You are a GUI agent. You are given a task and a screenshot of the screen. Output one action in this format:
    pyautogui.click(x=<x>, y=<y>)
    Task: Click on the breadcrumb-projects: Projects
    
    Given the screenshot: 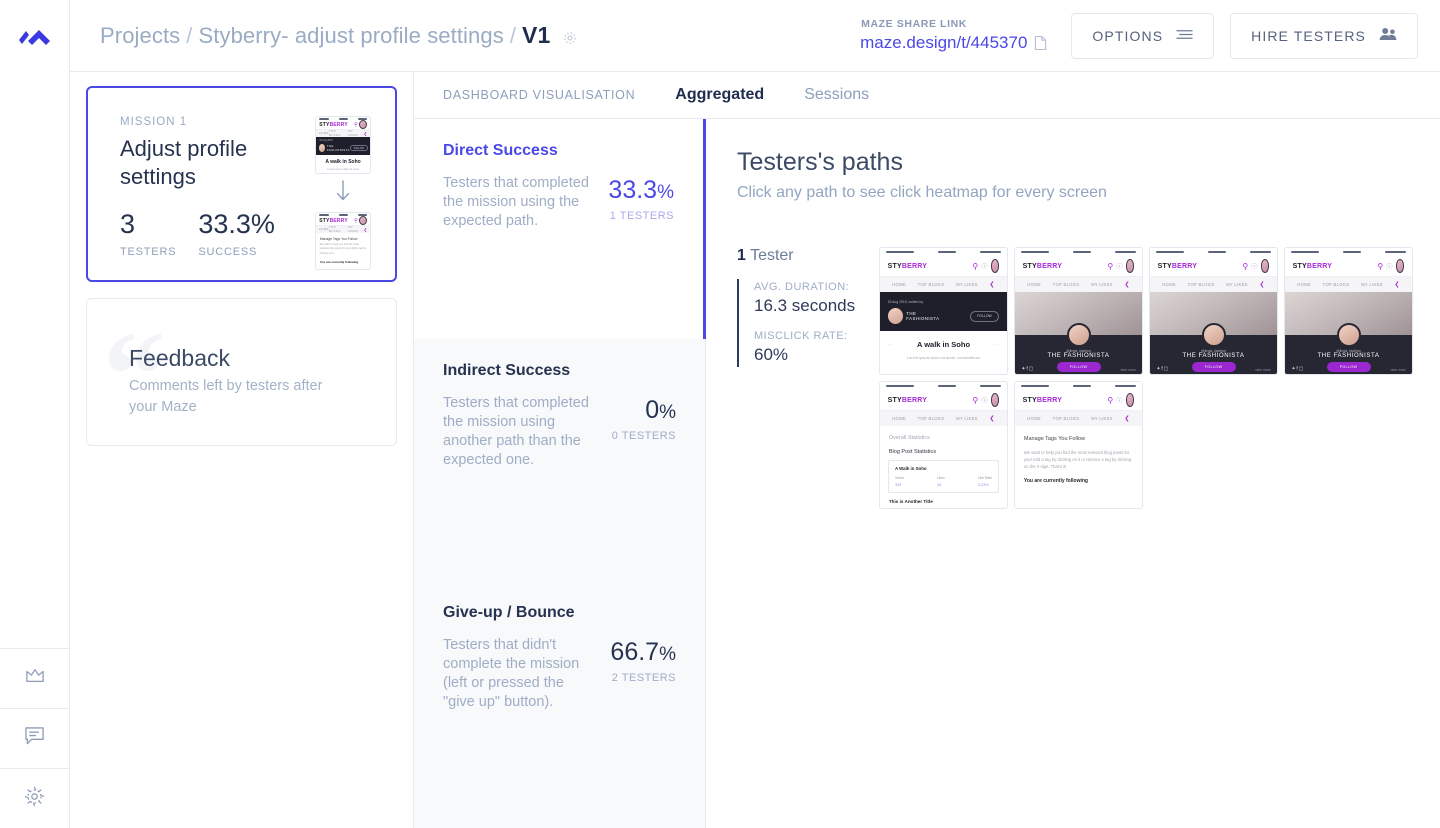 What is the action you would take?
    pyautogui.click(x=140, y=36)
    